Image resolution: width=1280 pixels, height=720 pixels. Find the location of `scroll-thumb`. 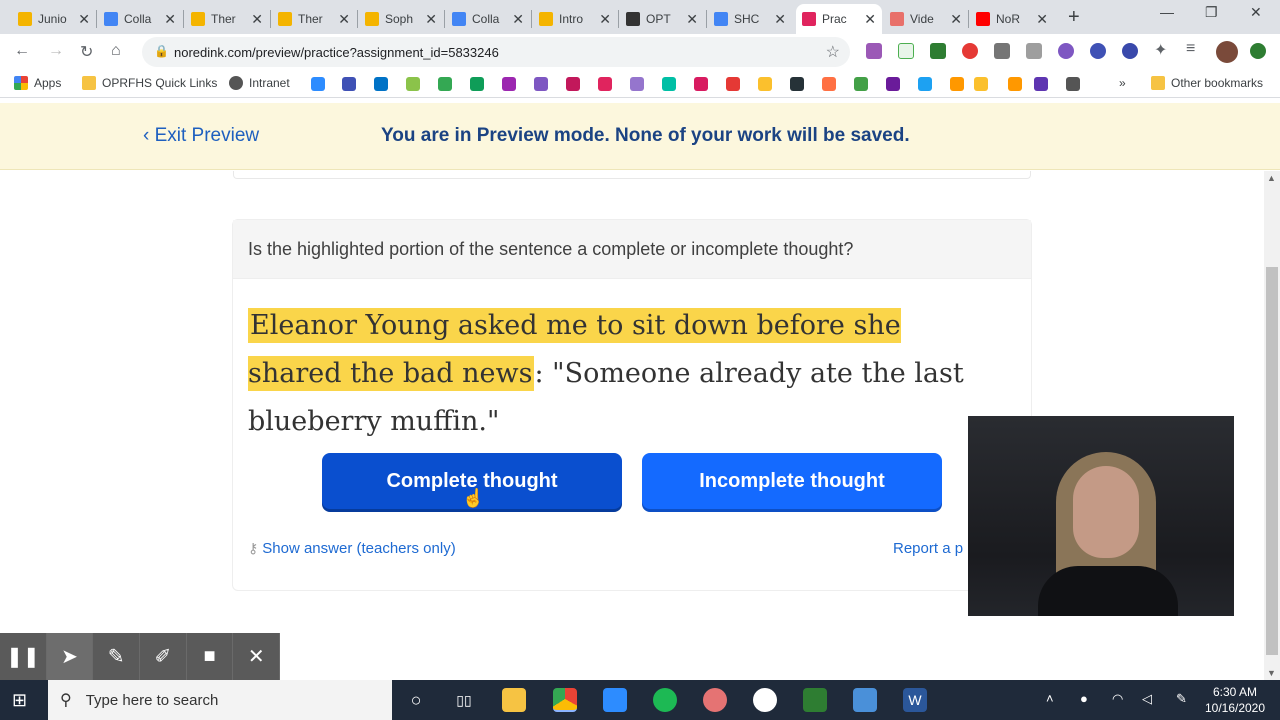

scroll-thumb is located at coordinates (1272, 461).